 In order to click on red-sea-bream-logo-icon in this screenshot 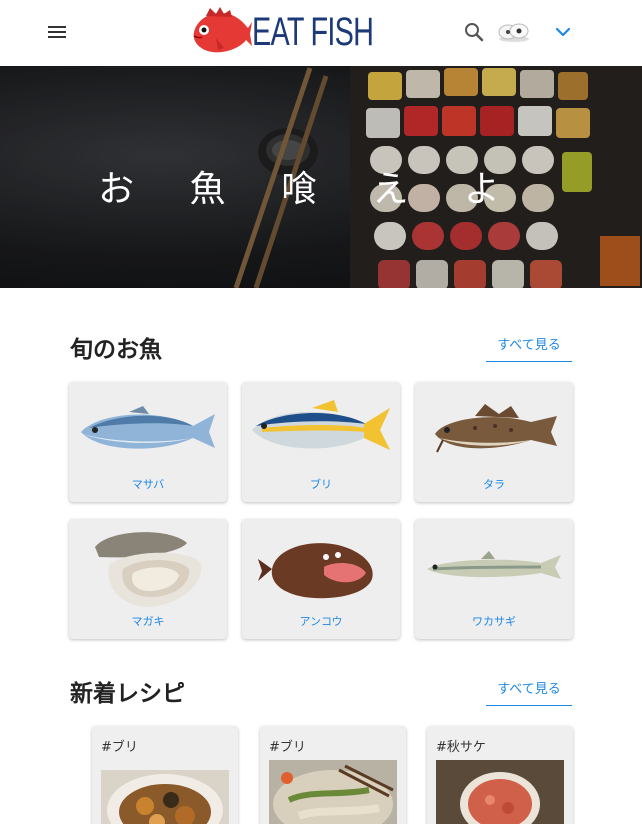, I will do `click(222, 30)`.